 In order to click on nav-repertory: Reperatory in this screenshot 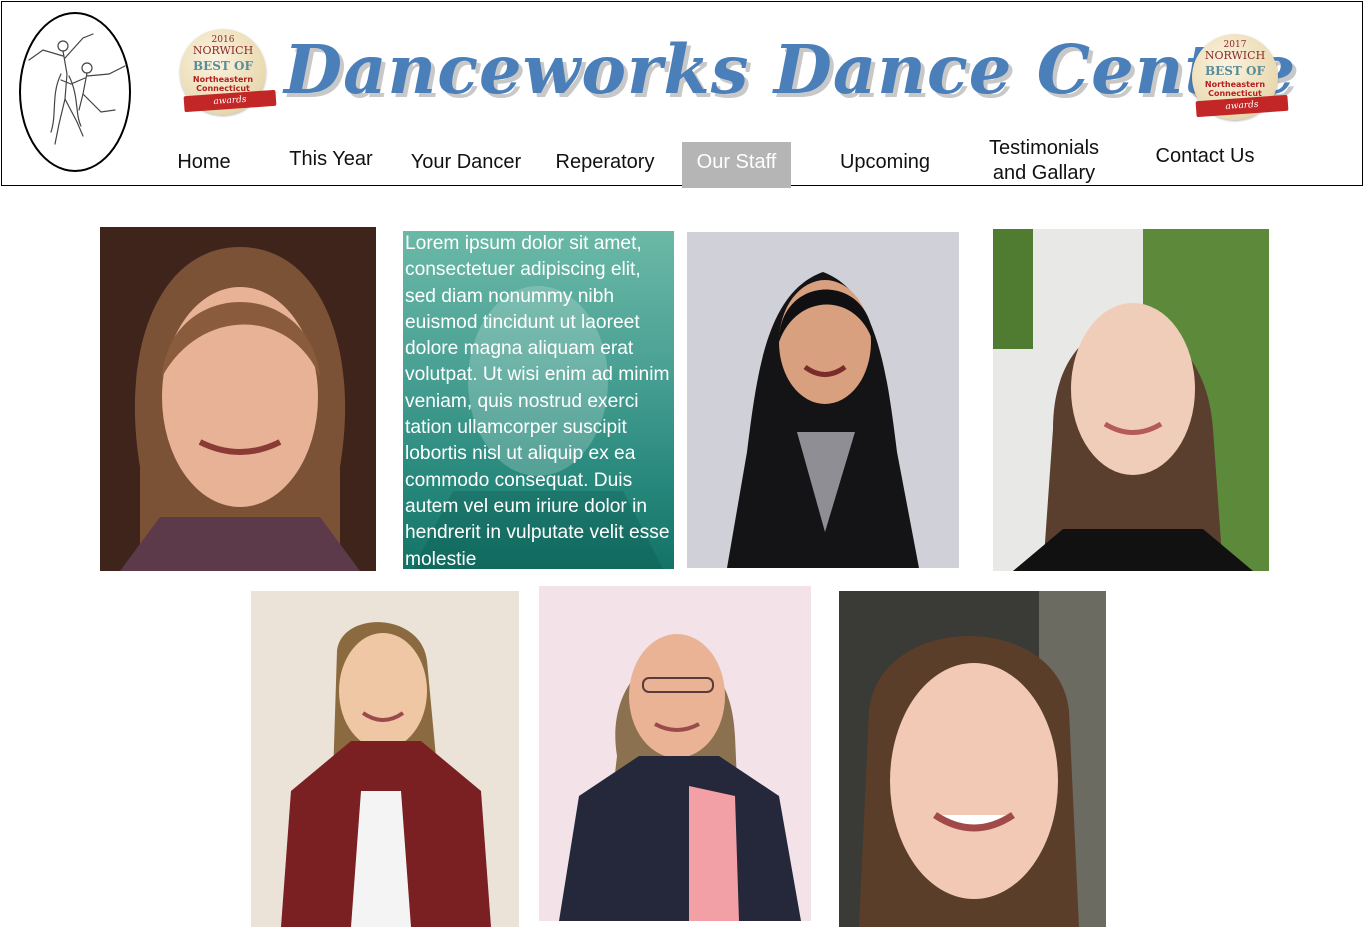, I will do `click(605, 162)`.